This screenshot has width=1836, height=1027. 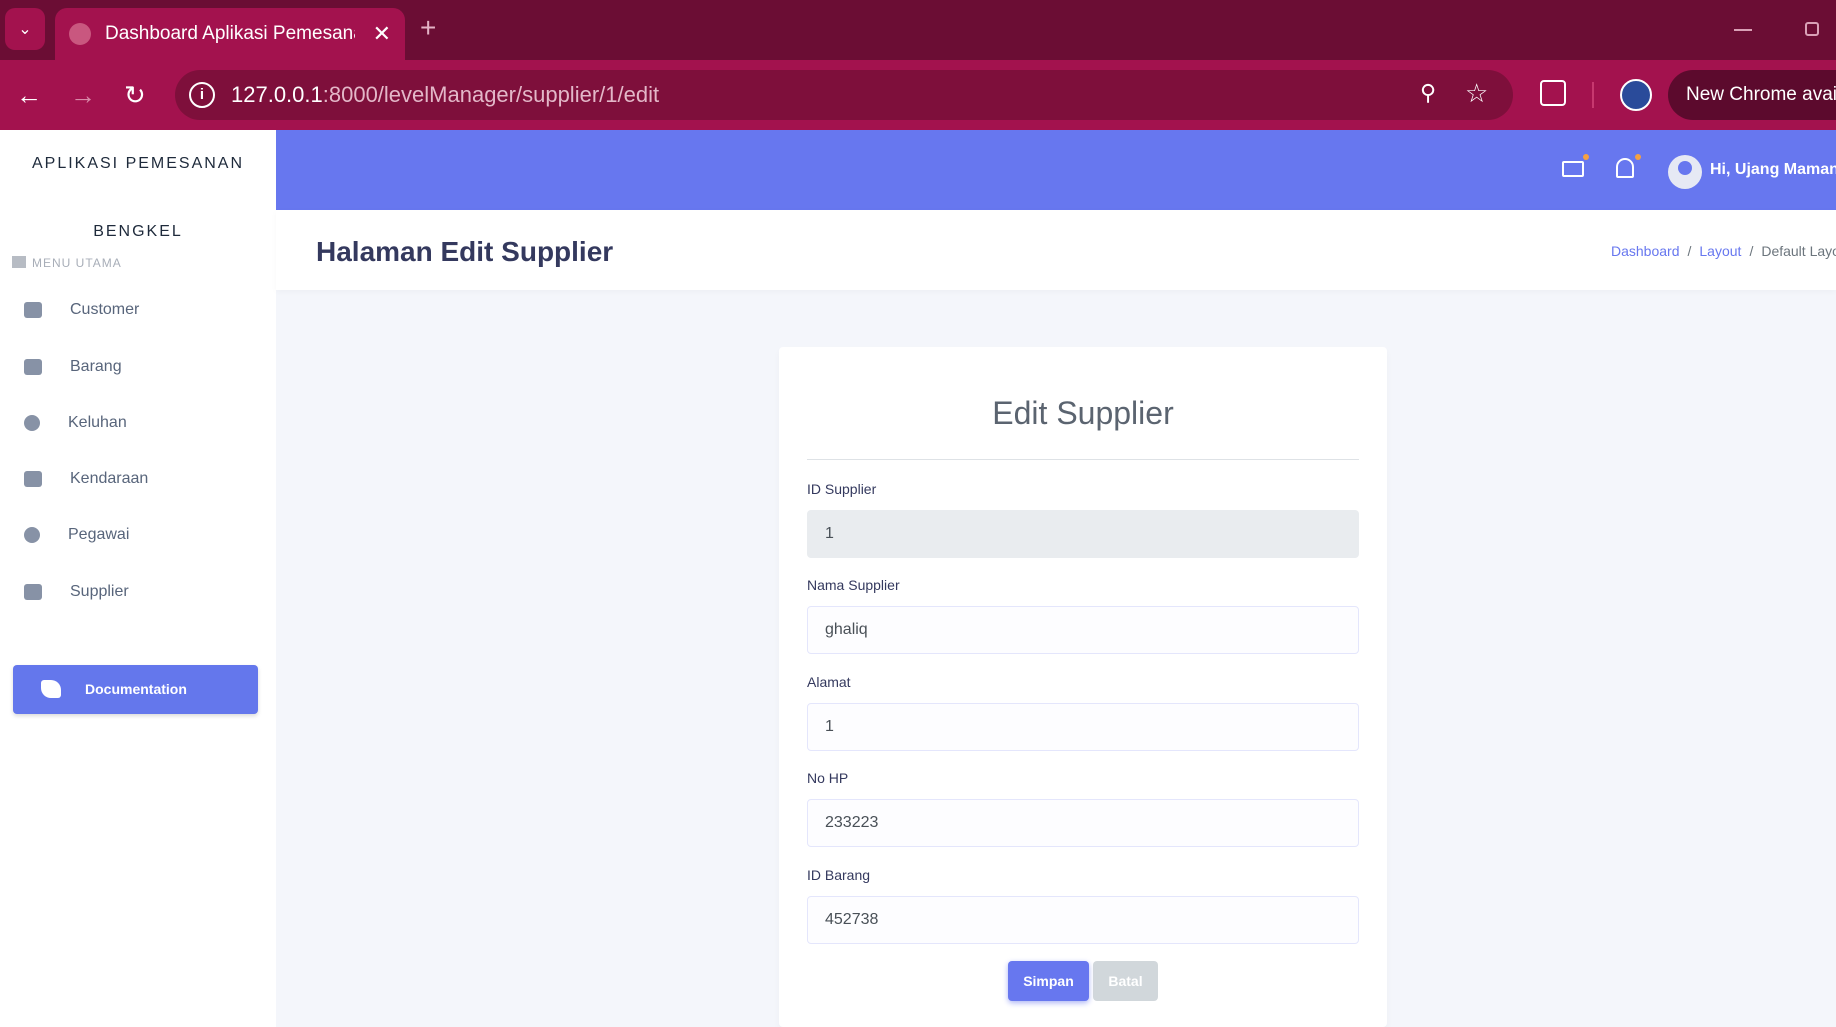 What do you see at coordinates (465, 251) in the screenshot?
I see `page-title: Halaman Edit Supplier` at bounding box center [465, 251].